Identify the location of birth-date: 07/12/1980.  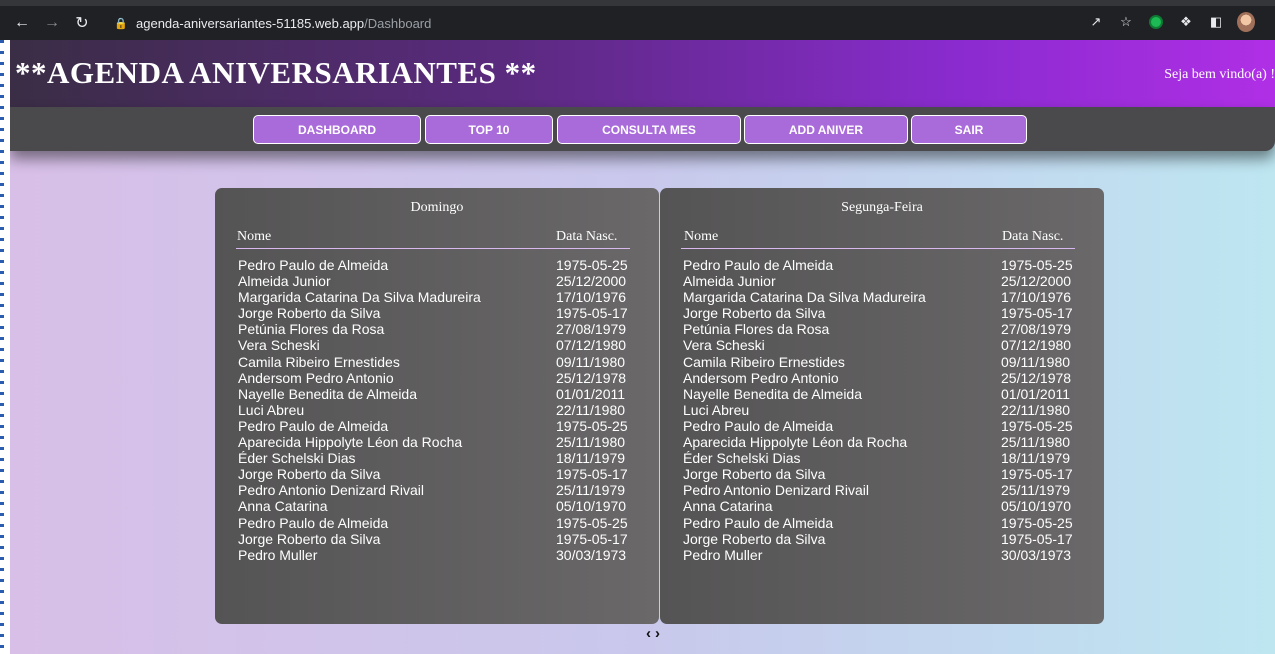
(1036, 345).